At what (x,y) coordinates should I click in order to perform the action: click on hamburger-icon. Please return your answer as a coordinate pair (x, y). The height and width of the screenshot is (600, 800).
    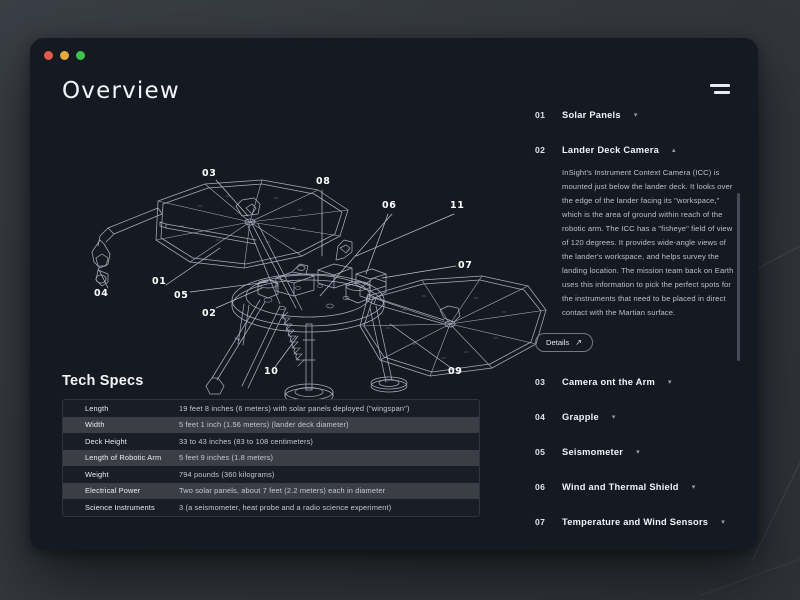
    Looking at the image, I should click on (720, 89).